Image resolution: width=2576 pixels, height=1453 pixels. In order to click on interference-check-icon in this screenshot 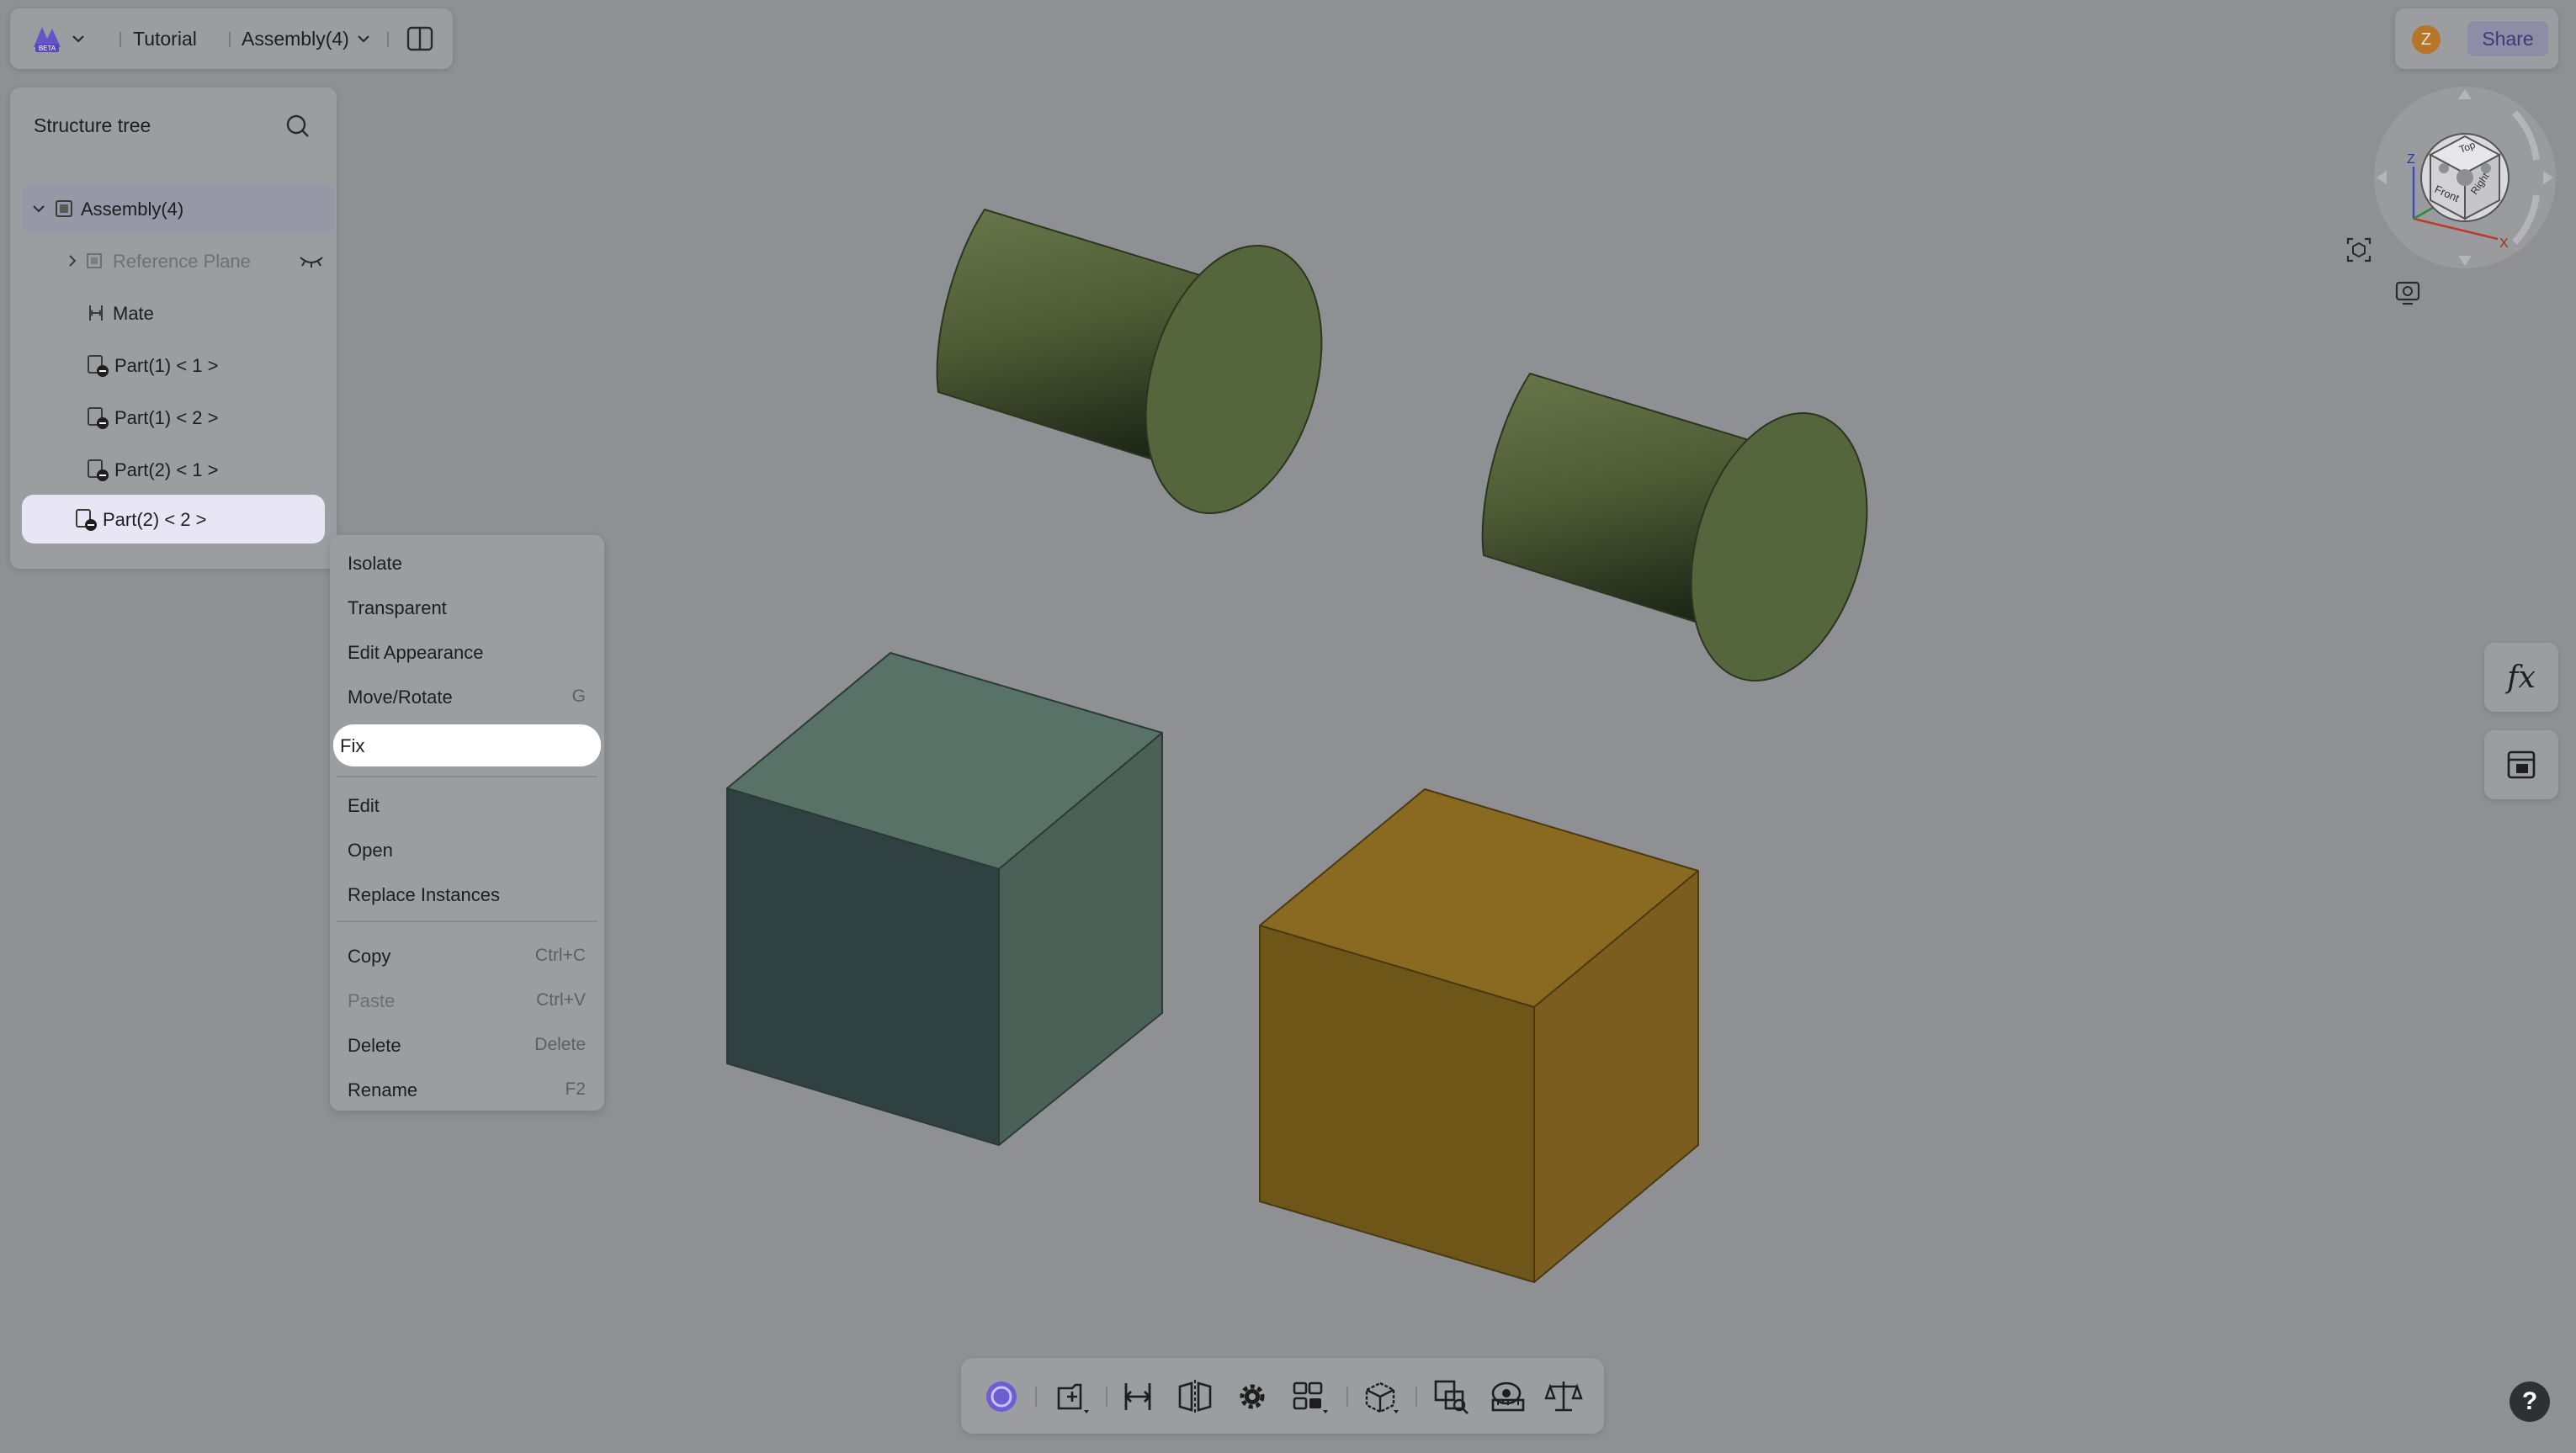, I will do `click(1451, 1396)`.